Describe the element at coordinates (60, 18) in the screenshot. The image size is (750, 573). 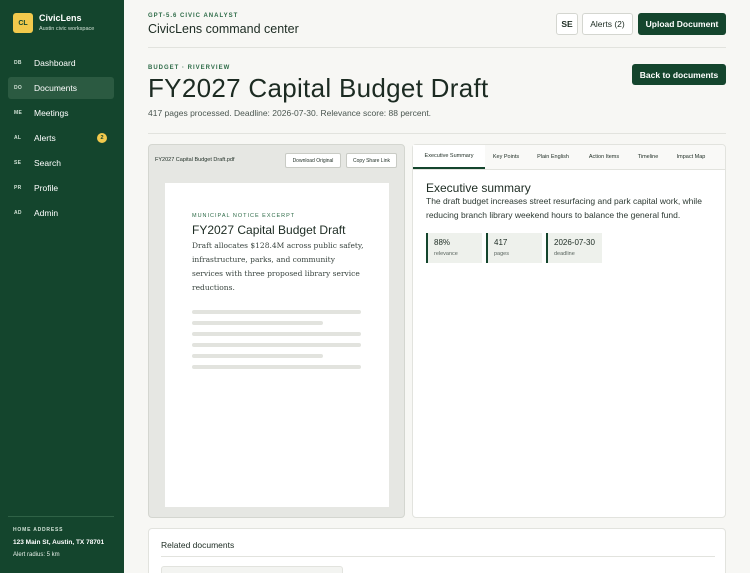
I see `brand-name: CivicLens` at that location.